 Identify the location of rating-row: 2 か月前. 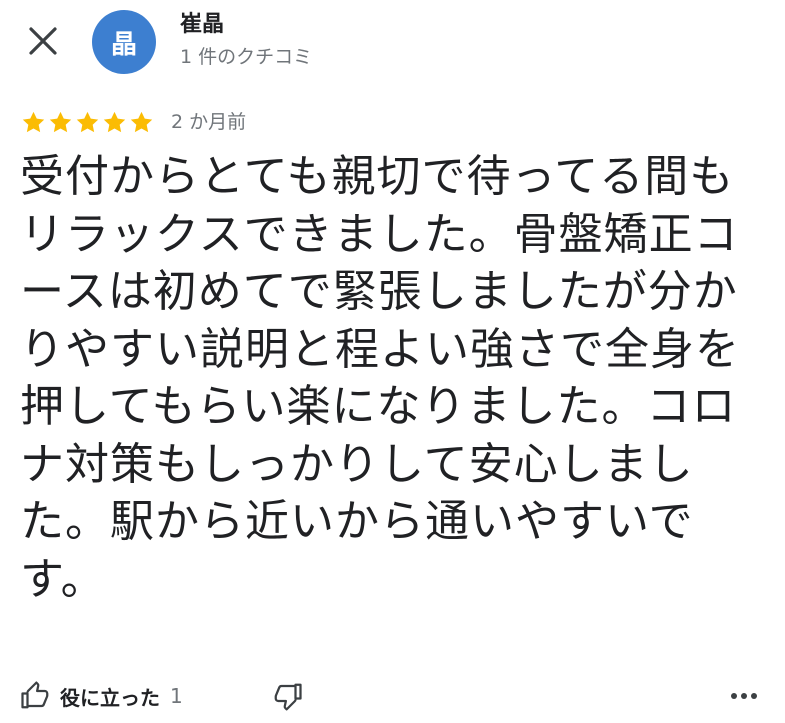
(133, 122).